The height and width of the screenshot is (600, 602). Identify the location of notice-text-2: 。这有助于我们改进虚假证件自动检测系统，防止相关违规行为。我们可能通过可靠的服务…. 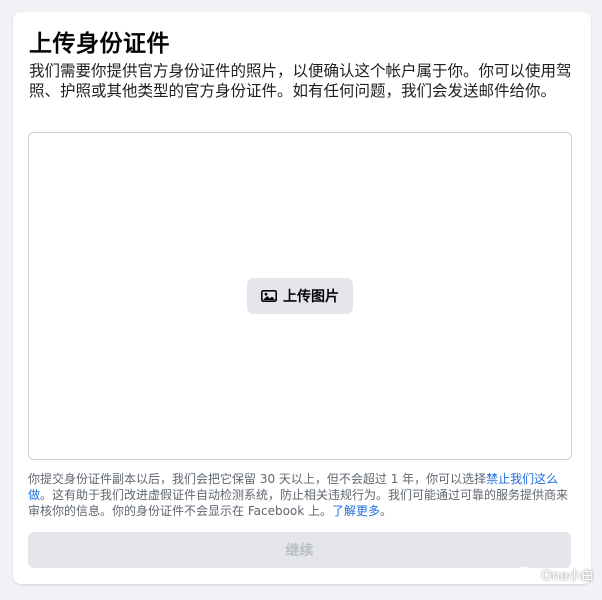
(298, 503).